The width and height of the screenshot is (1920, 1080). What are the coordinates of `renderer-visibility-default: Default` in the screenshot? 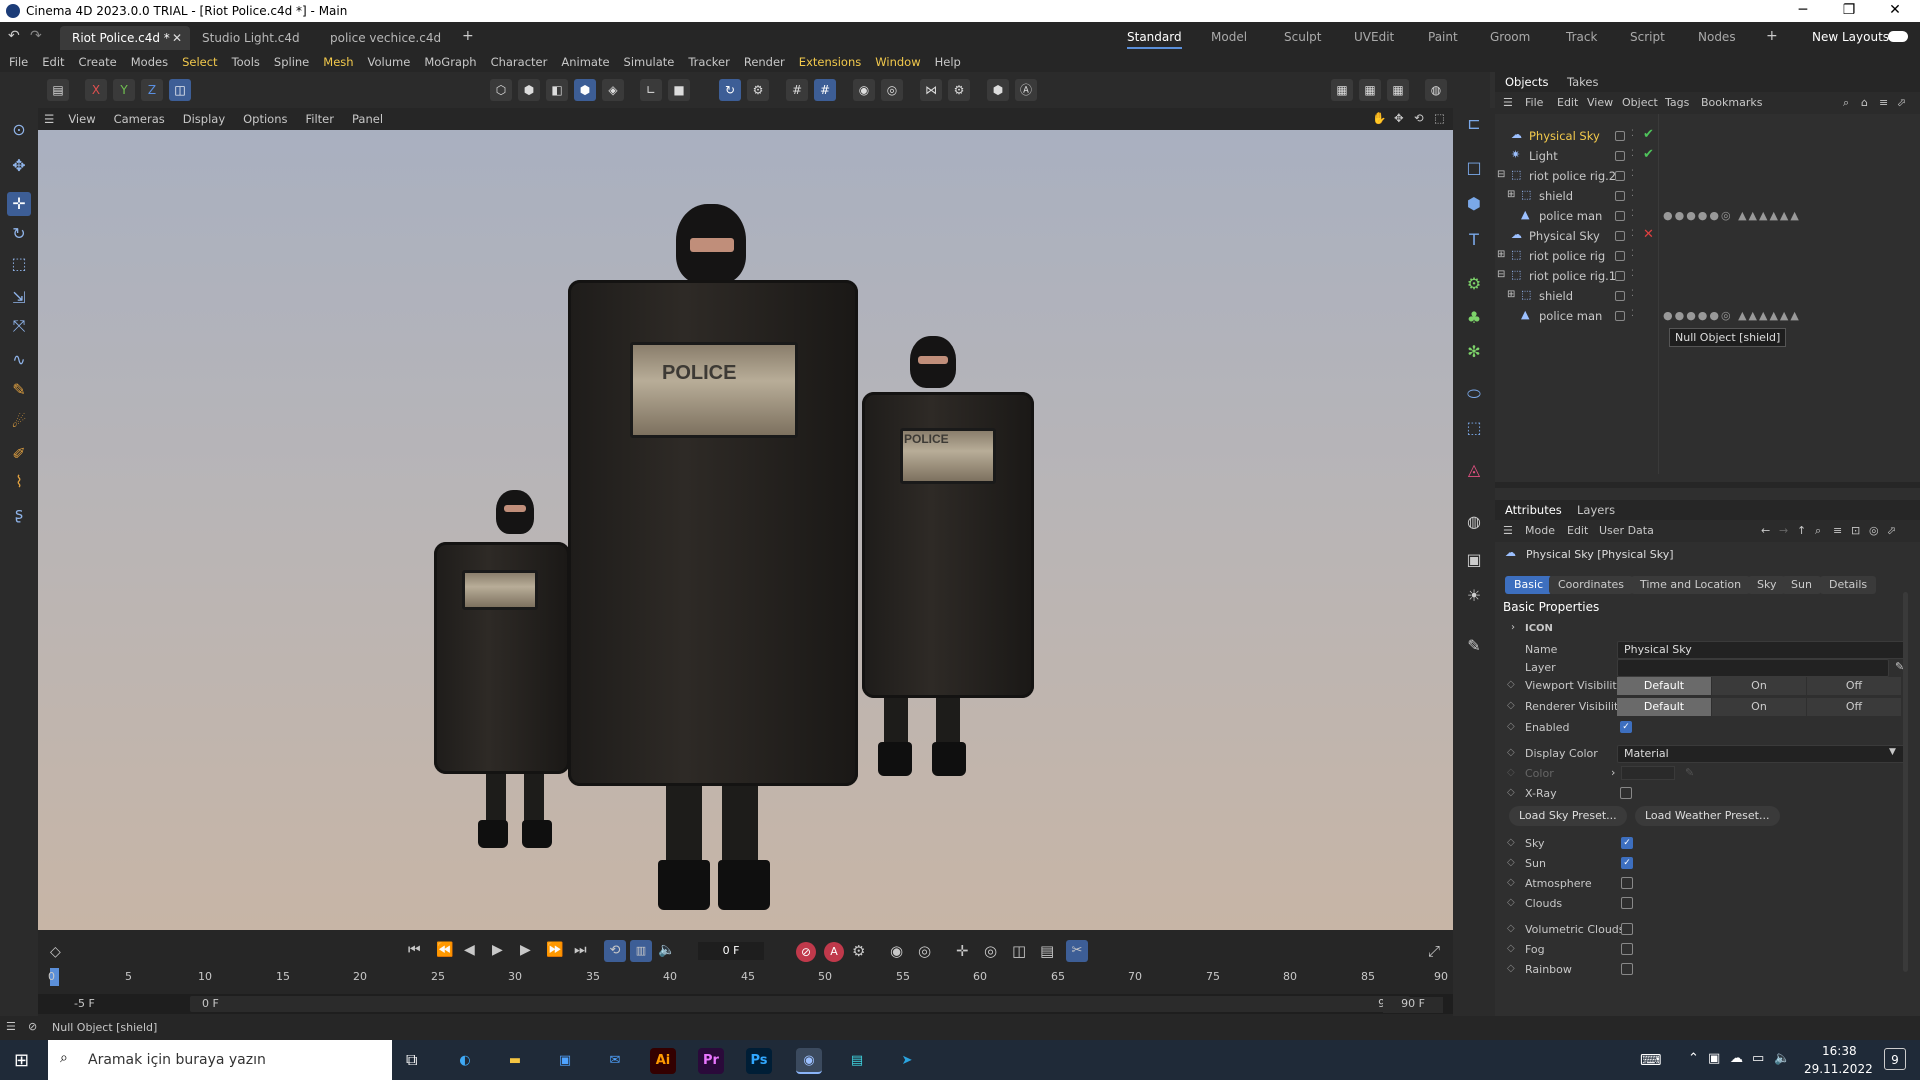 It's located at (1664, 707).